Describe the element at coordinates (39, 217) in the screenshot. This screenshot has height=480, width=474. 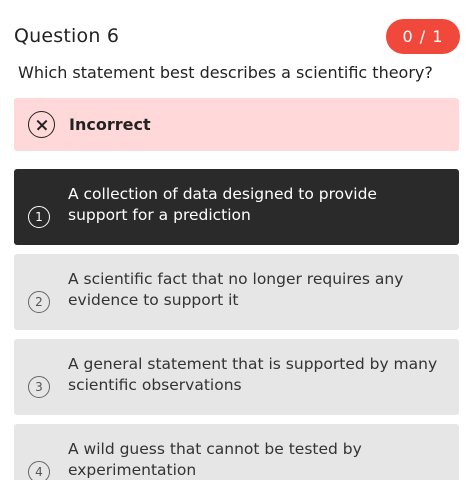
I see `option-number-badge: 1` at that location.